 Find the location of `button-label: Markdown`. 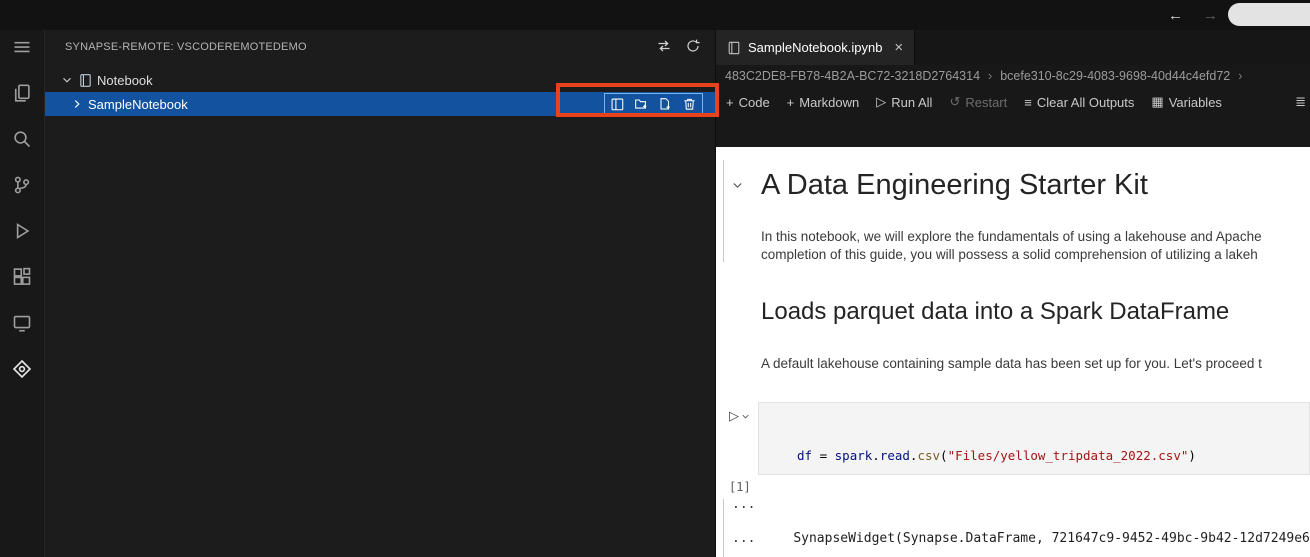

button-label: Markdown is located at coordinates (829, 102).